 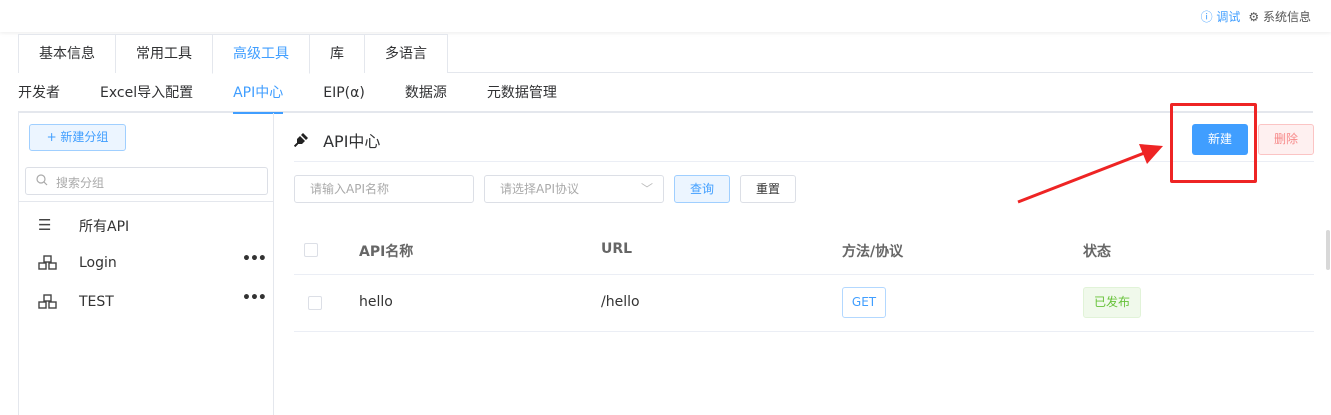 I want to click on sidebar-divider, so click(x=146, y=201).